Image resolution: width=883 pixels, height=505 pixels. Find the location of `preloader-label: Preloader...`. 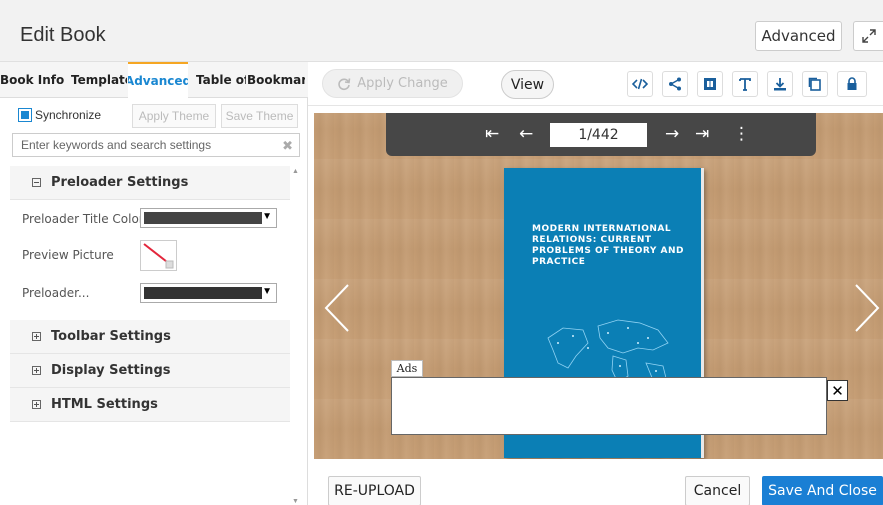

preloader-label: Preloader... is located at coordinates (56, 293).